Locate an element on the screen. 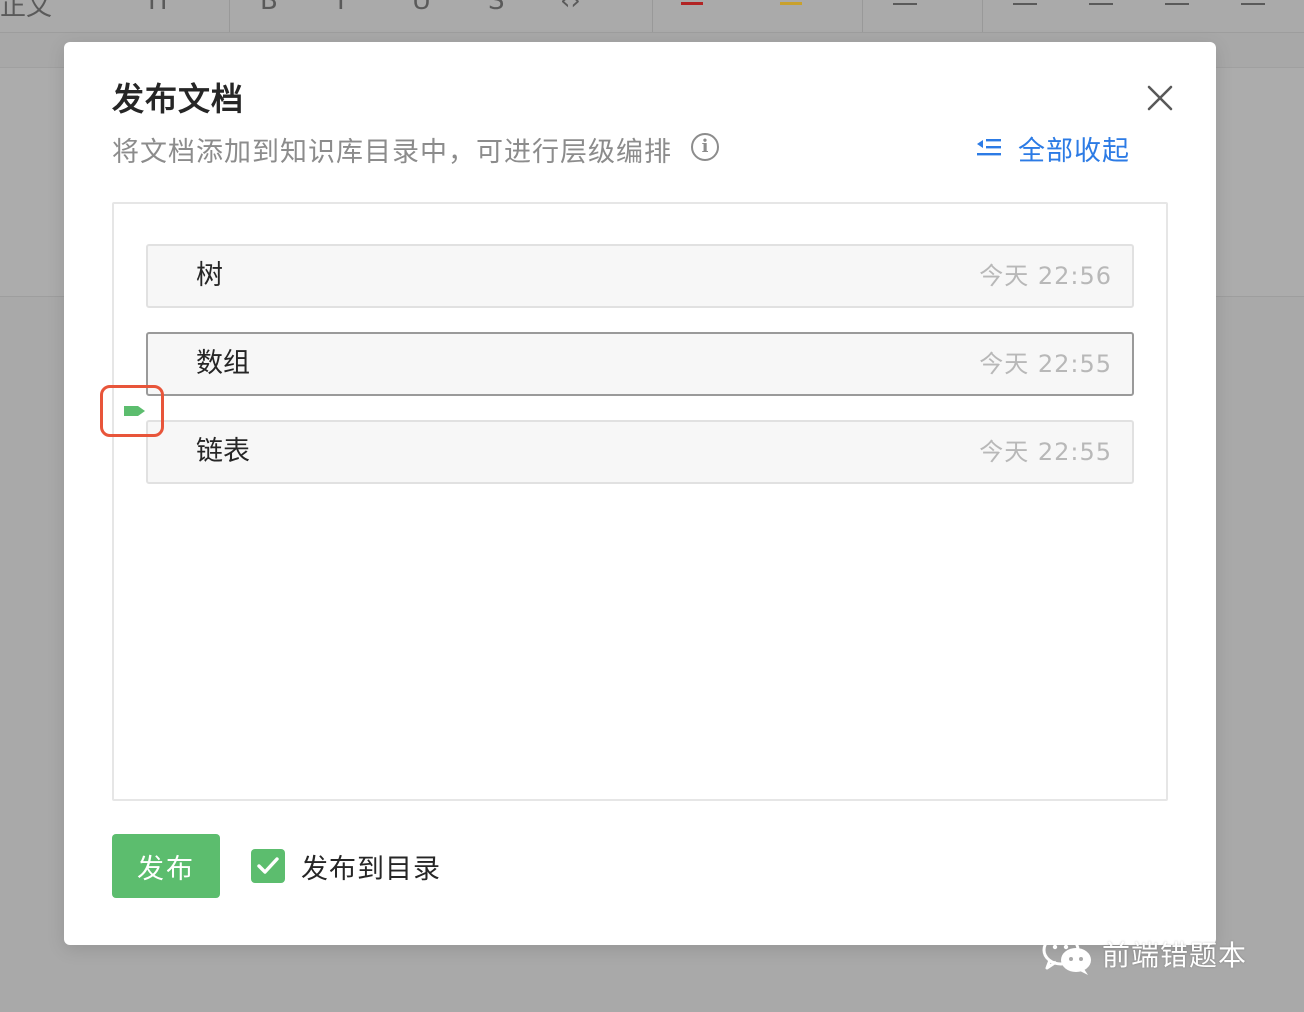 The width and height of the screenshot is (1304, 1012). publish-to-catalog-checkbox is located at coordinates (268, 866).